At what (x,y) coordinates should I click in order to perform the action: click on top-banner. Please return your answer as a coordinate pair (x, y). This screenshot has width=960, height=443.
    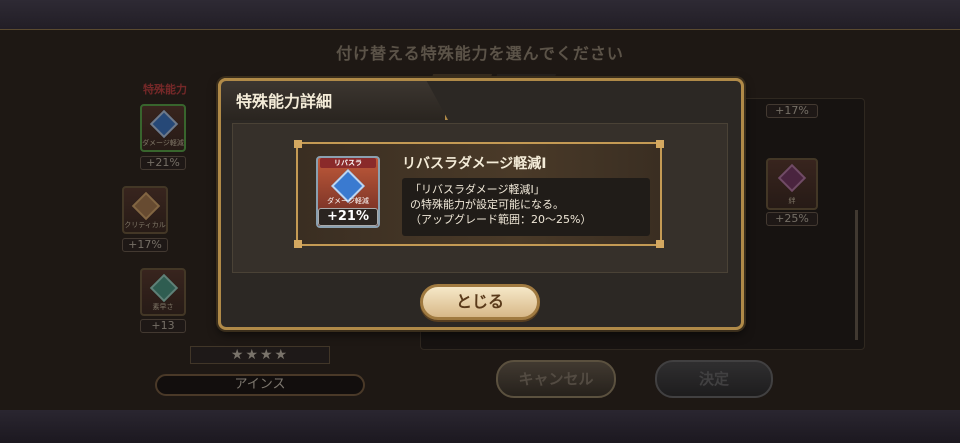
    Looking at the image, I should click on (480, 15).